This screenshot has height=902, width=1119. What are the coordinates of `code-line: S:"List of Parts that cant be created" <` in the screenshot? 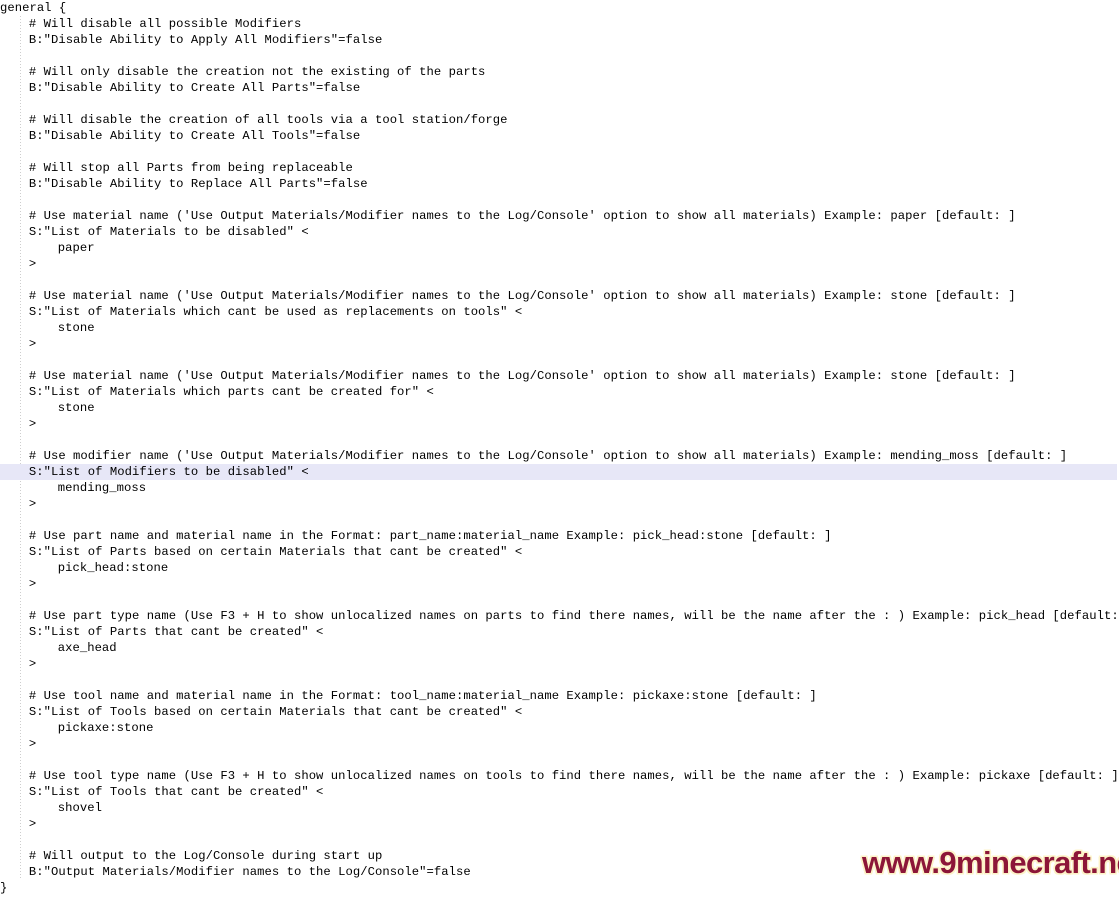 It's located at (559, 632).